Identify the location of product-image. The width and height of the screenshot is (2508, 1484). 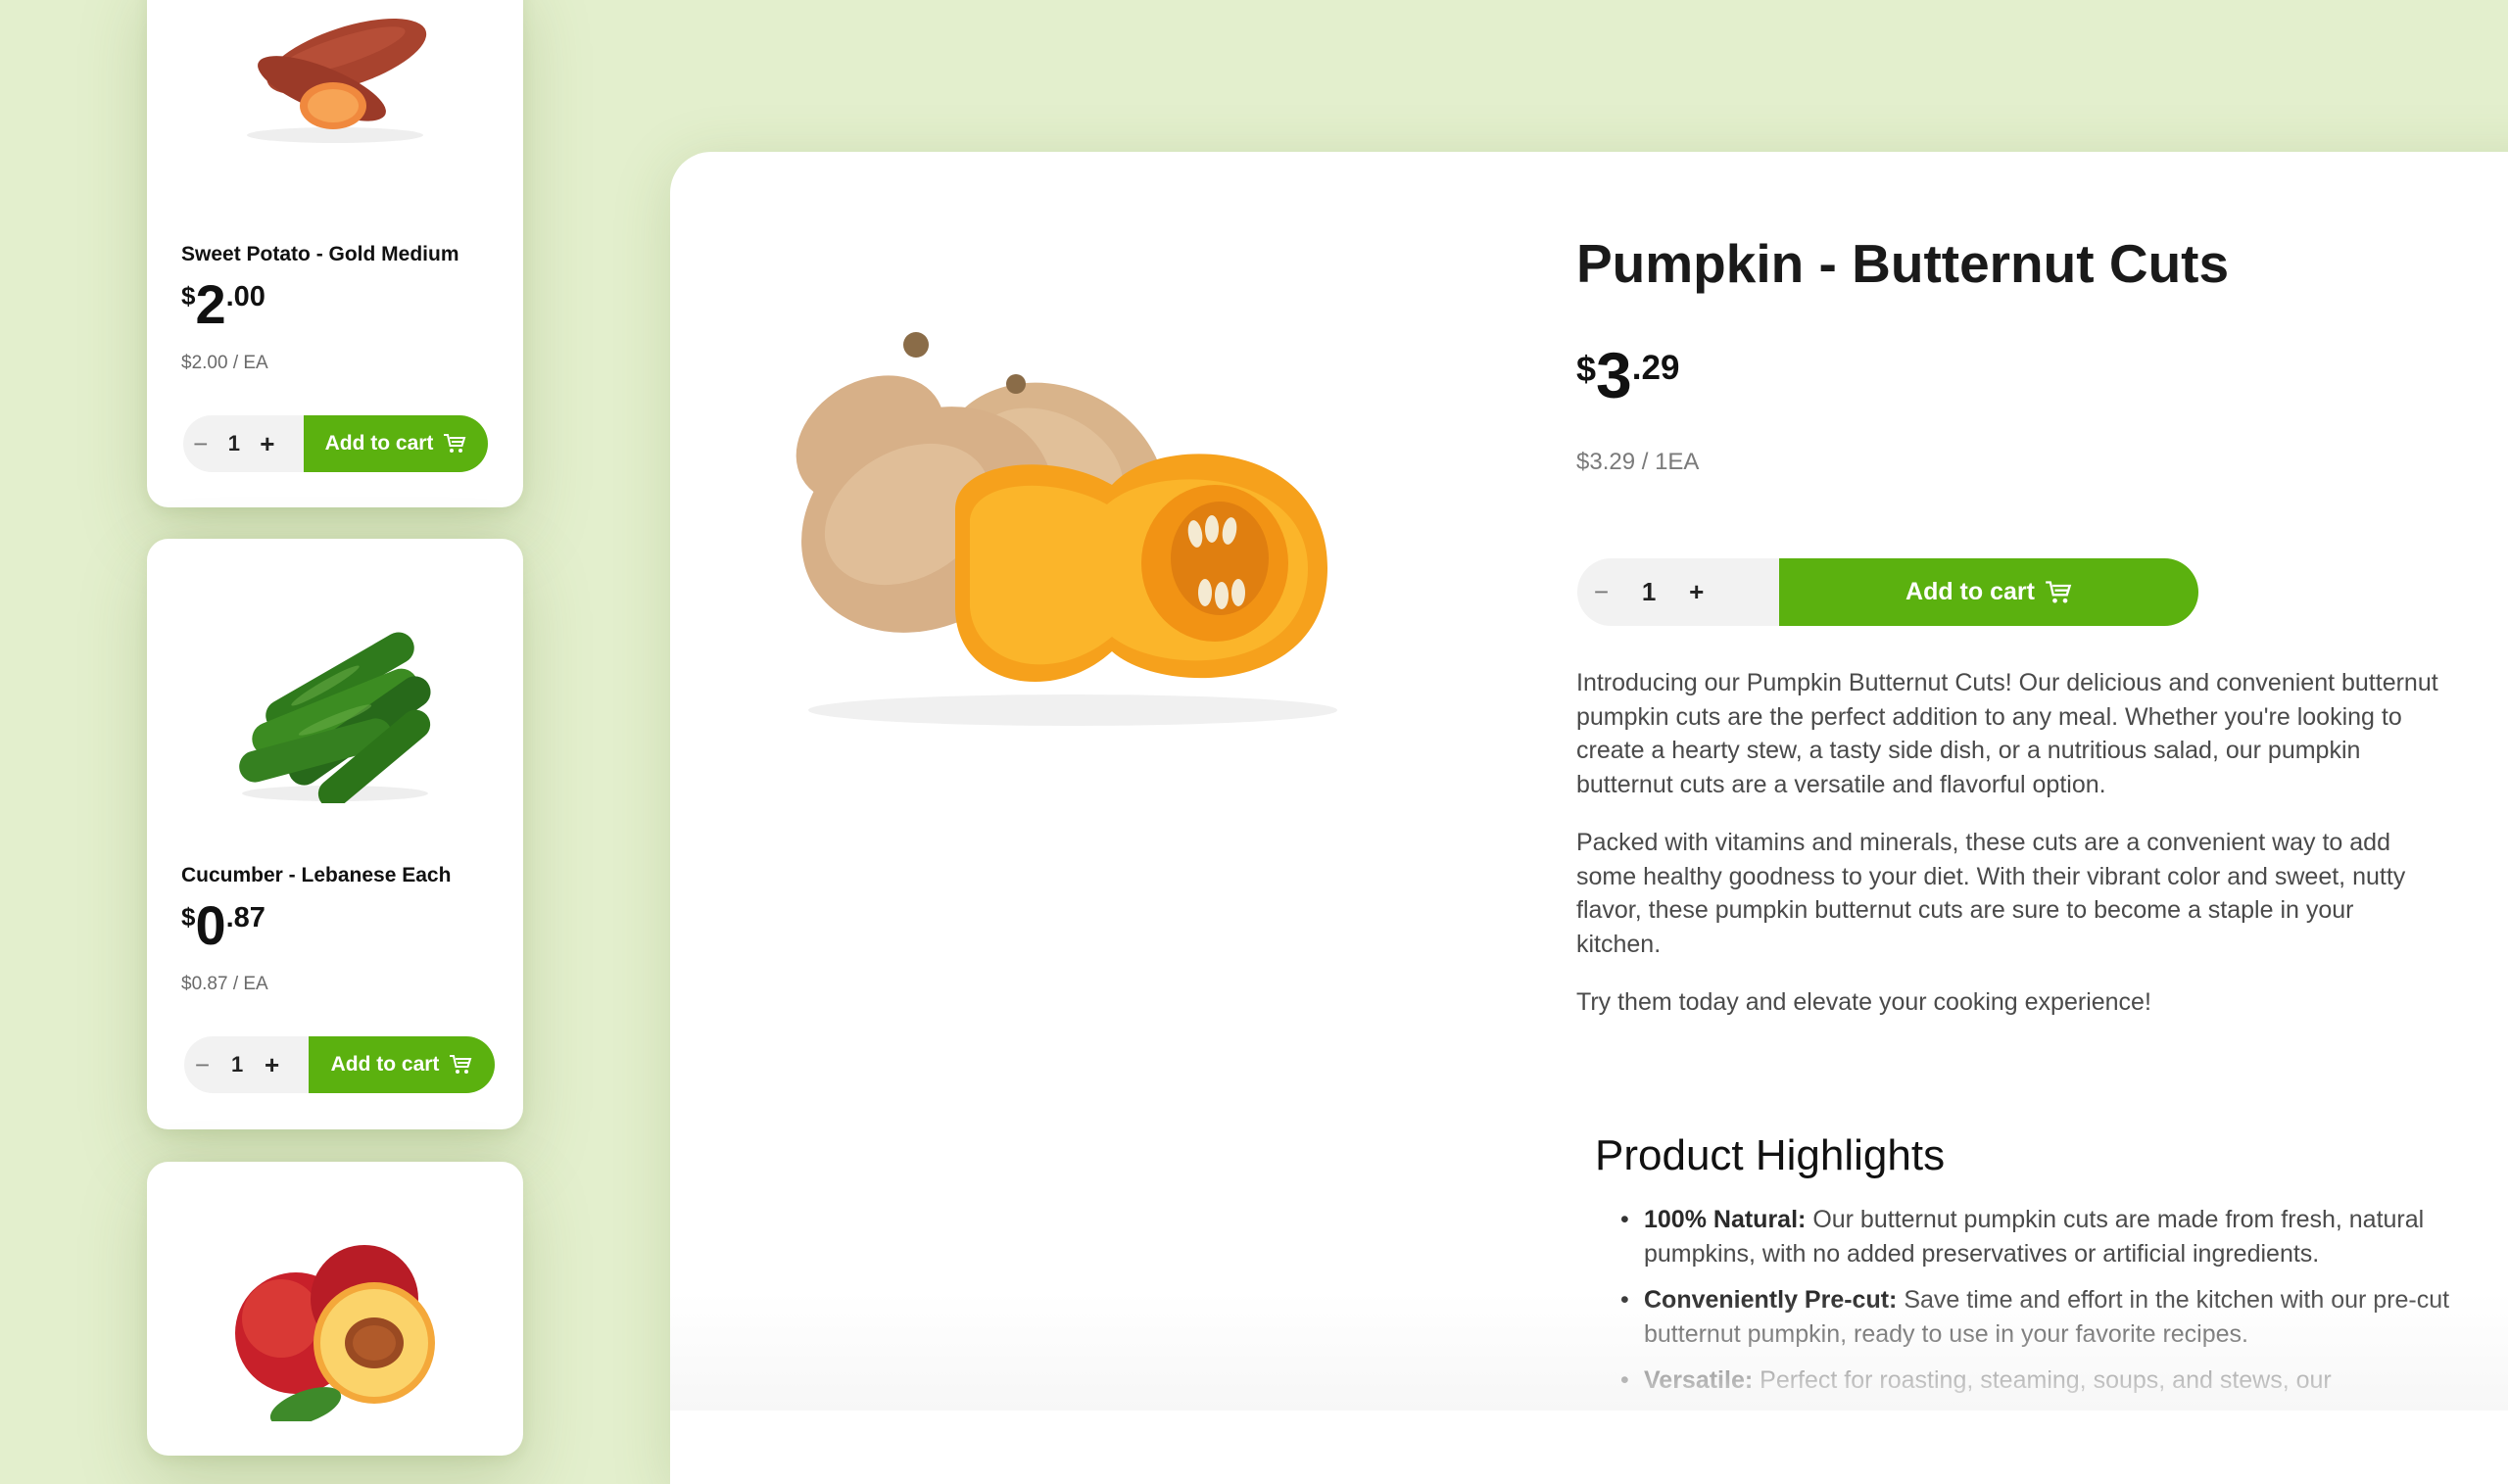
(1067, 524).